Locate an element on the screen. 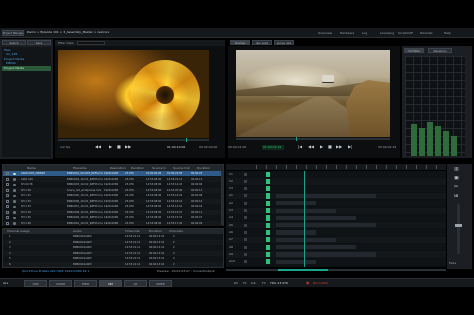 Image resolution: width=474 pixels, height=315 pixels. go-start-icon: |◀ is located at coordinates (300, 147).